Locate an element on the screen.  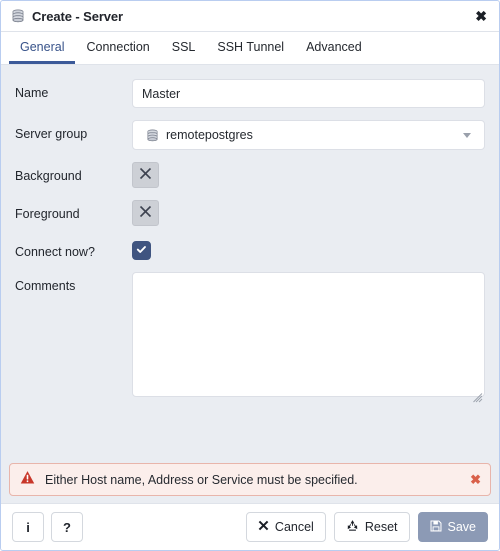
tab-general: General is located at coordinates (42, 48).